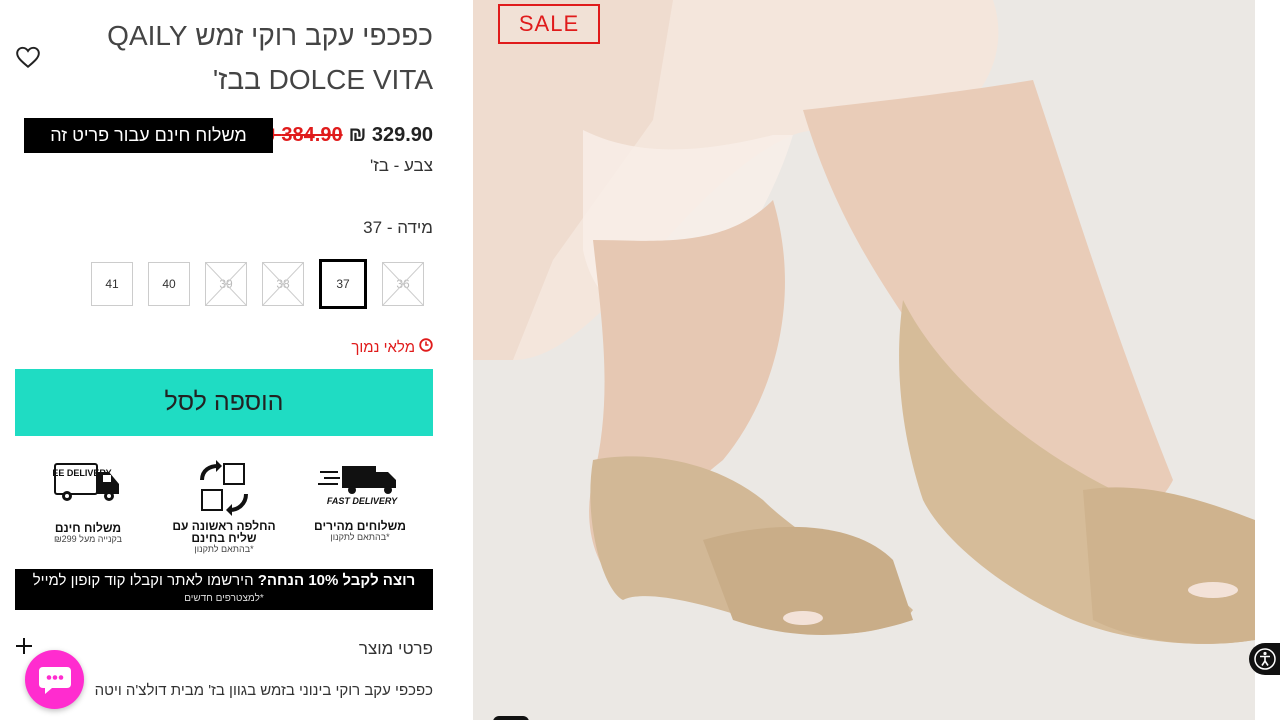 Image resolution: width=1280 pixels, height=720 pixels. I want to click on accessibility-icon, so click(1265, 659).